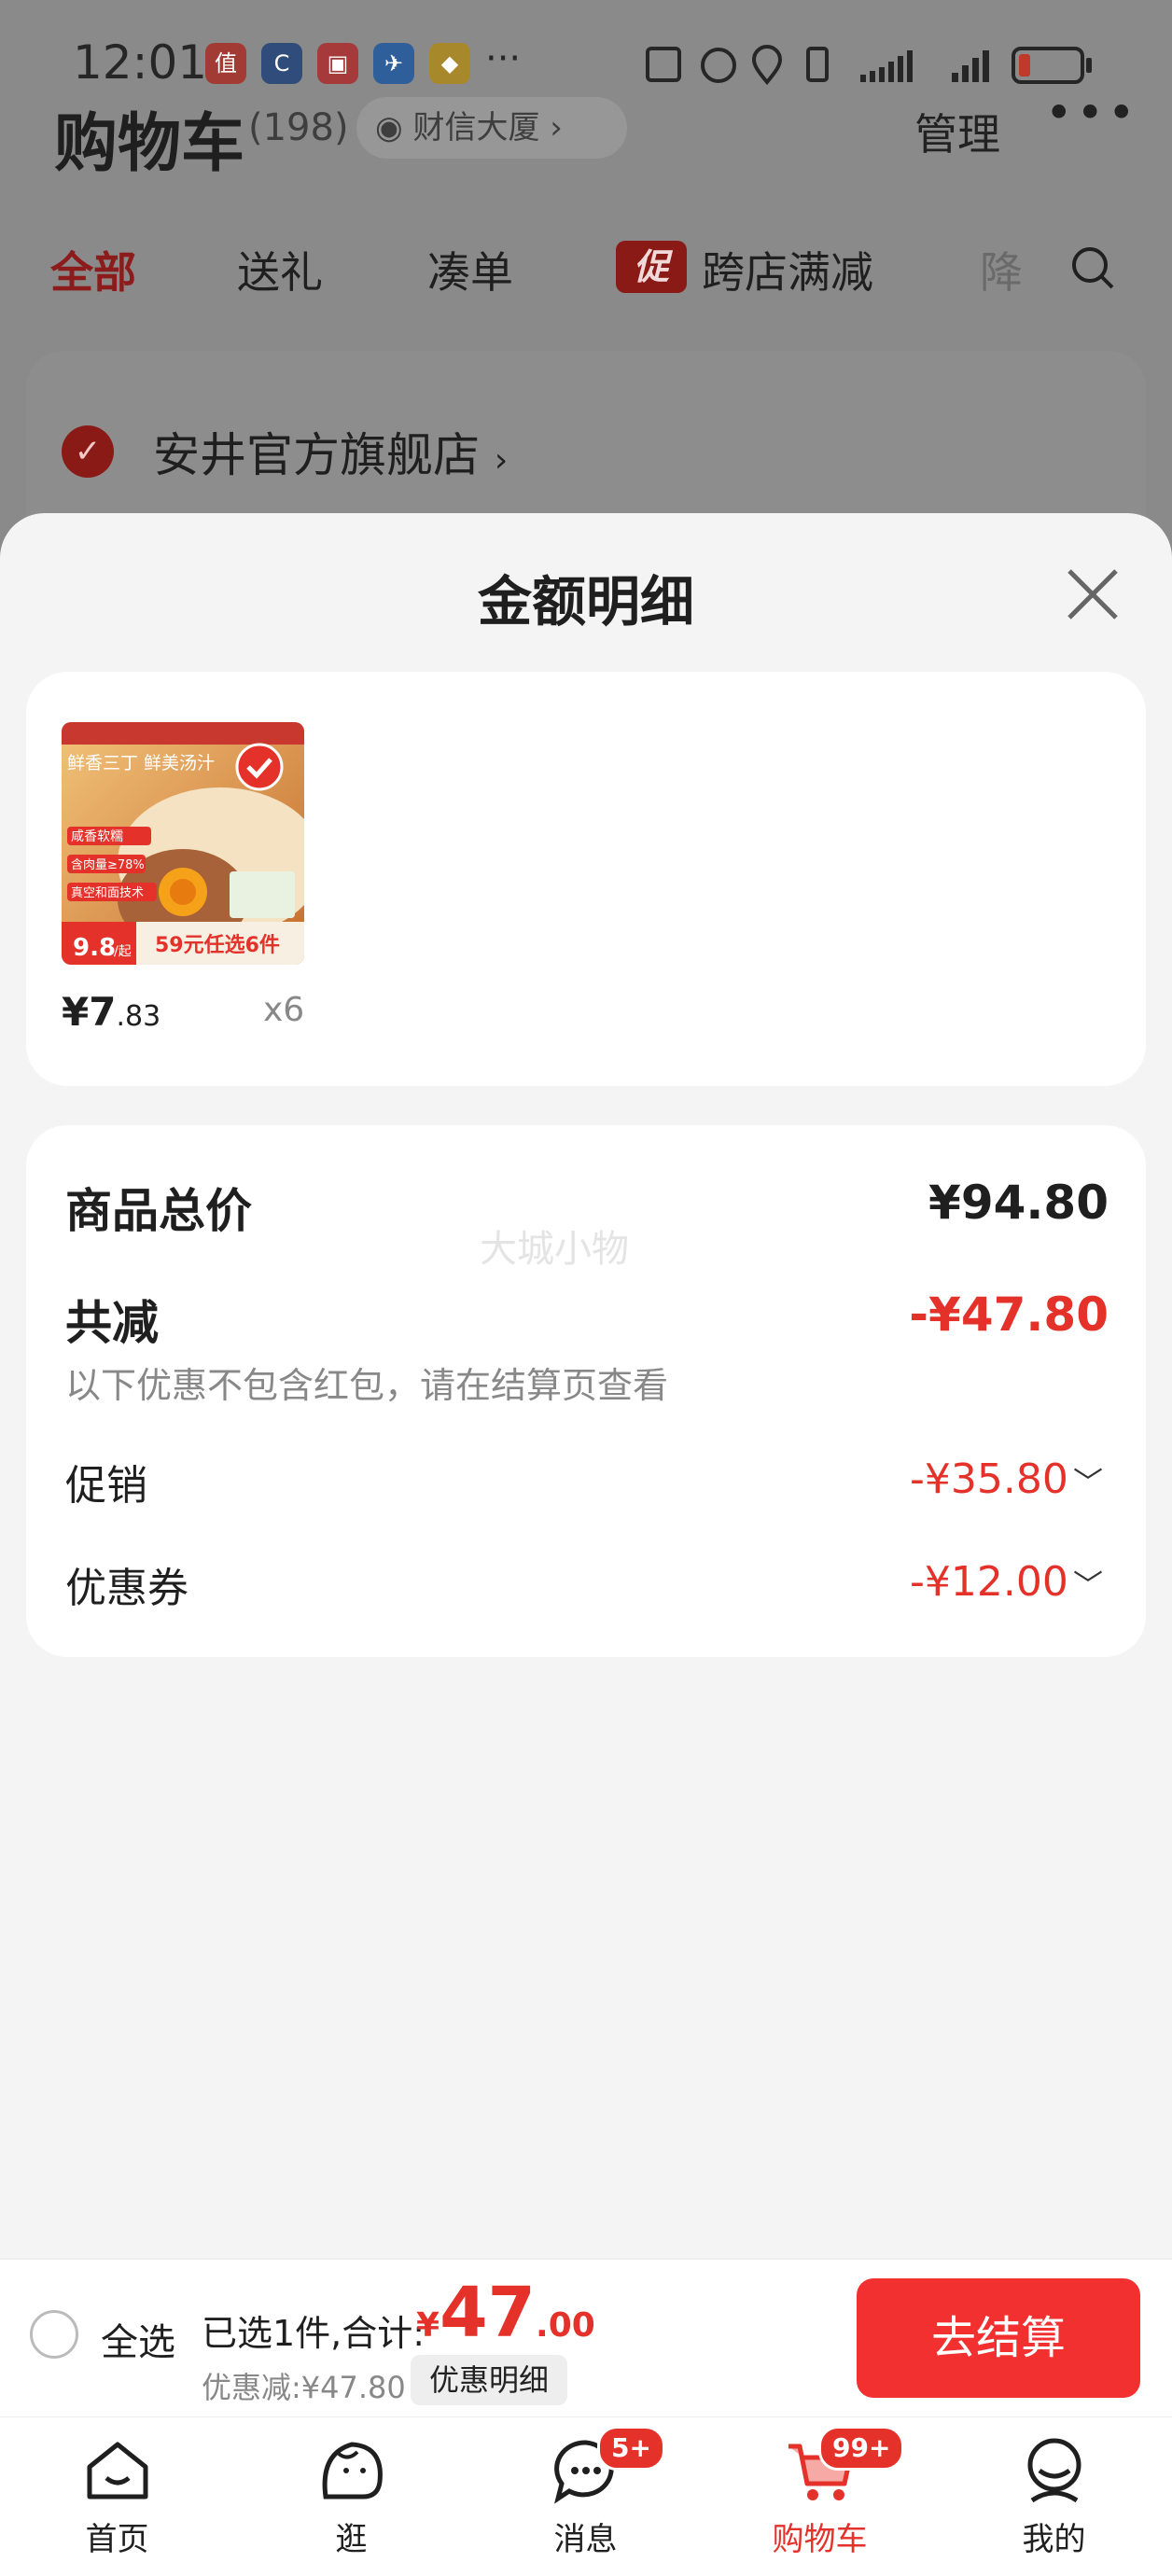 Image resolution: width=1172 pixels, height=2576 pixels. I want to click on total-reduction-value: -¥47.80, so click(1009, 1315).